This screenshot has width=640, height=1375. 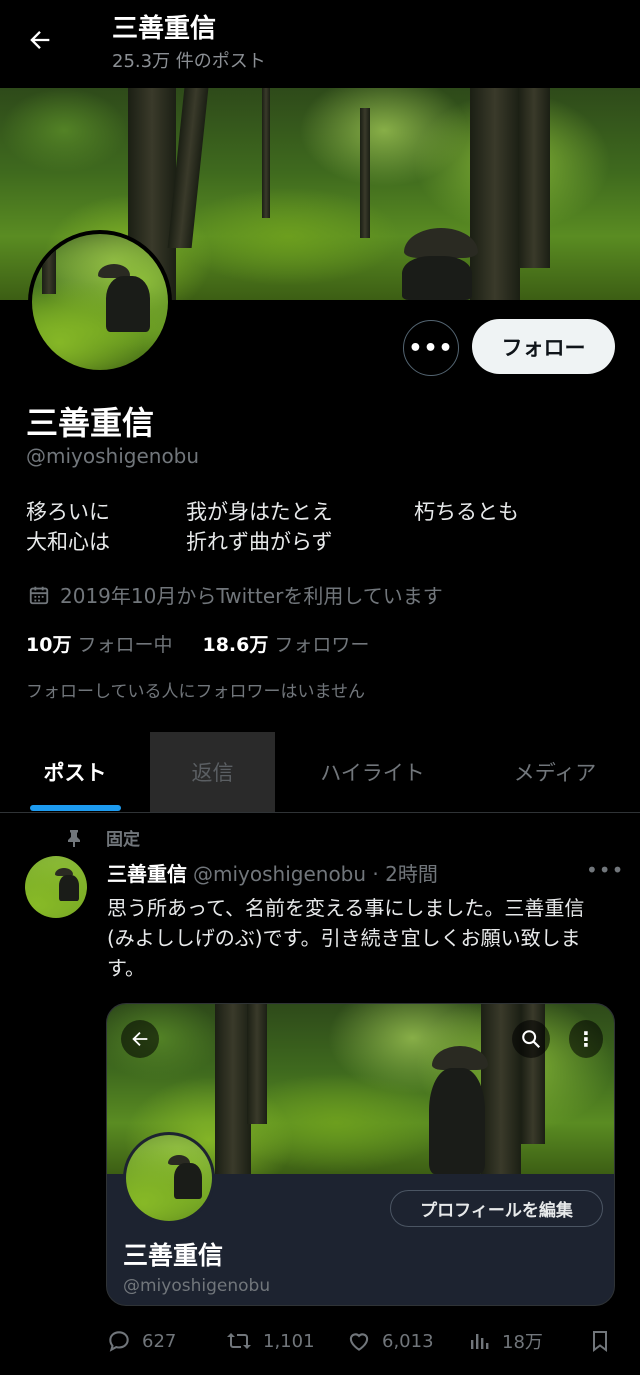 I want to click on view-count: 18万, so click(x=522, y=1342).